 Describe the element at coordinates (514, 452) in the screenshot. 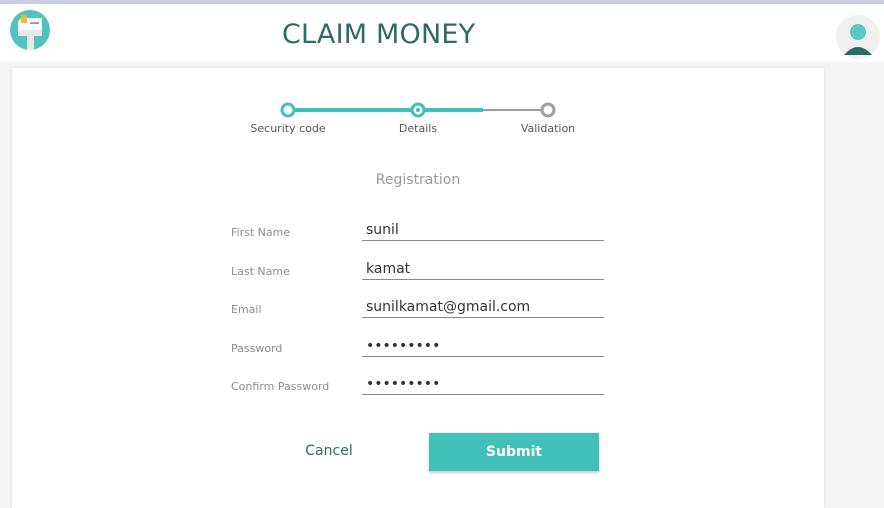

I see `submit-button: Submit` at that location.